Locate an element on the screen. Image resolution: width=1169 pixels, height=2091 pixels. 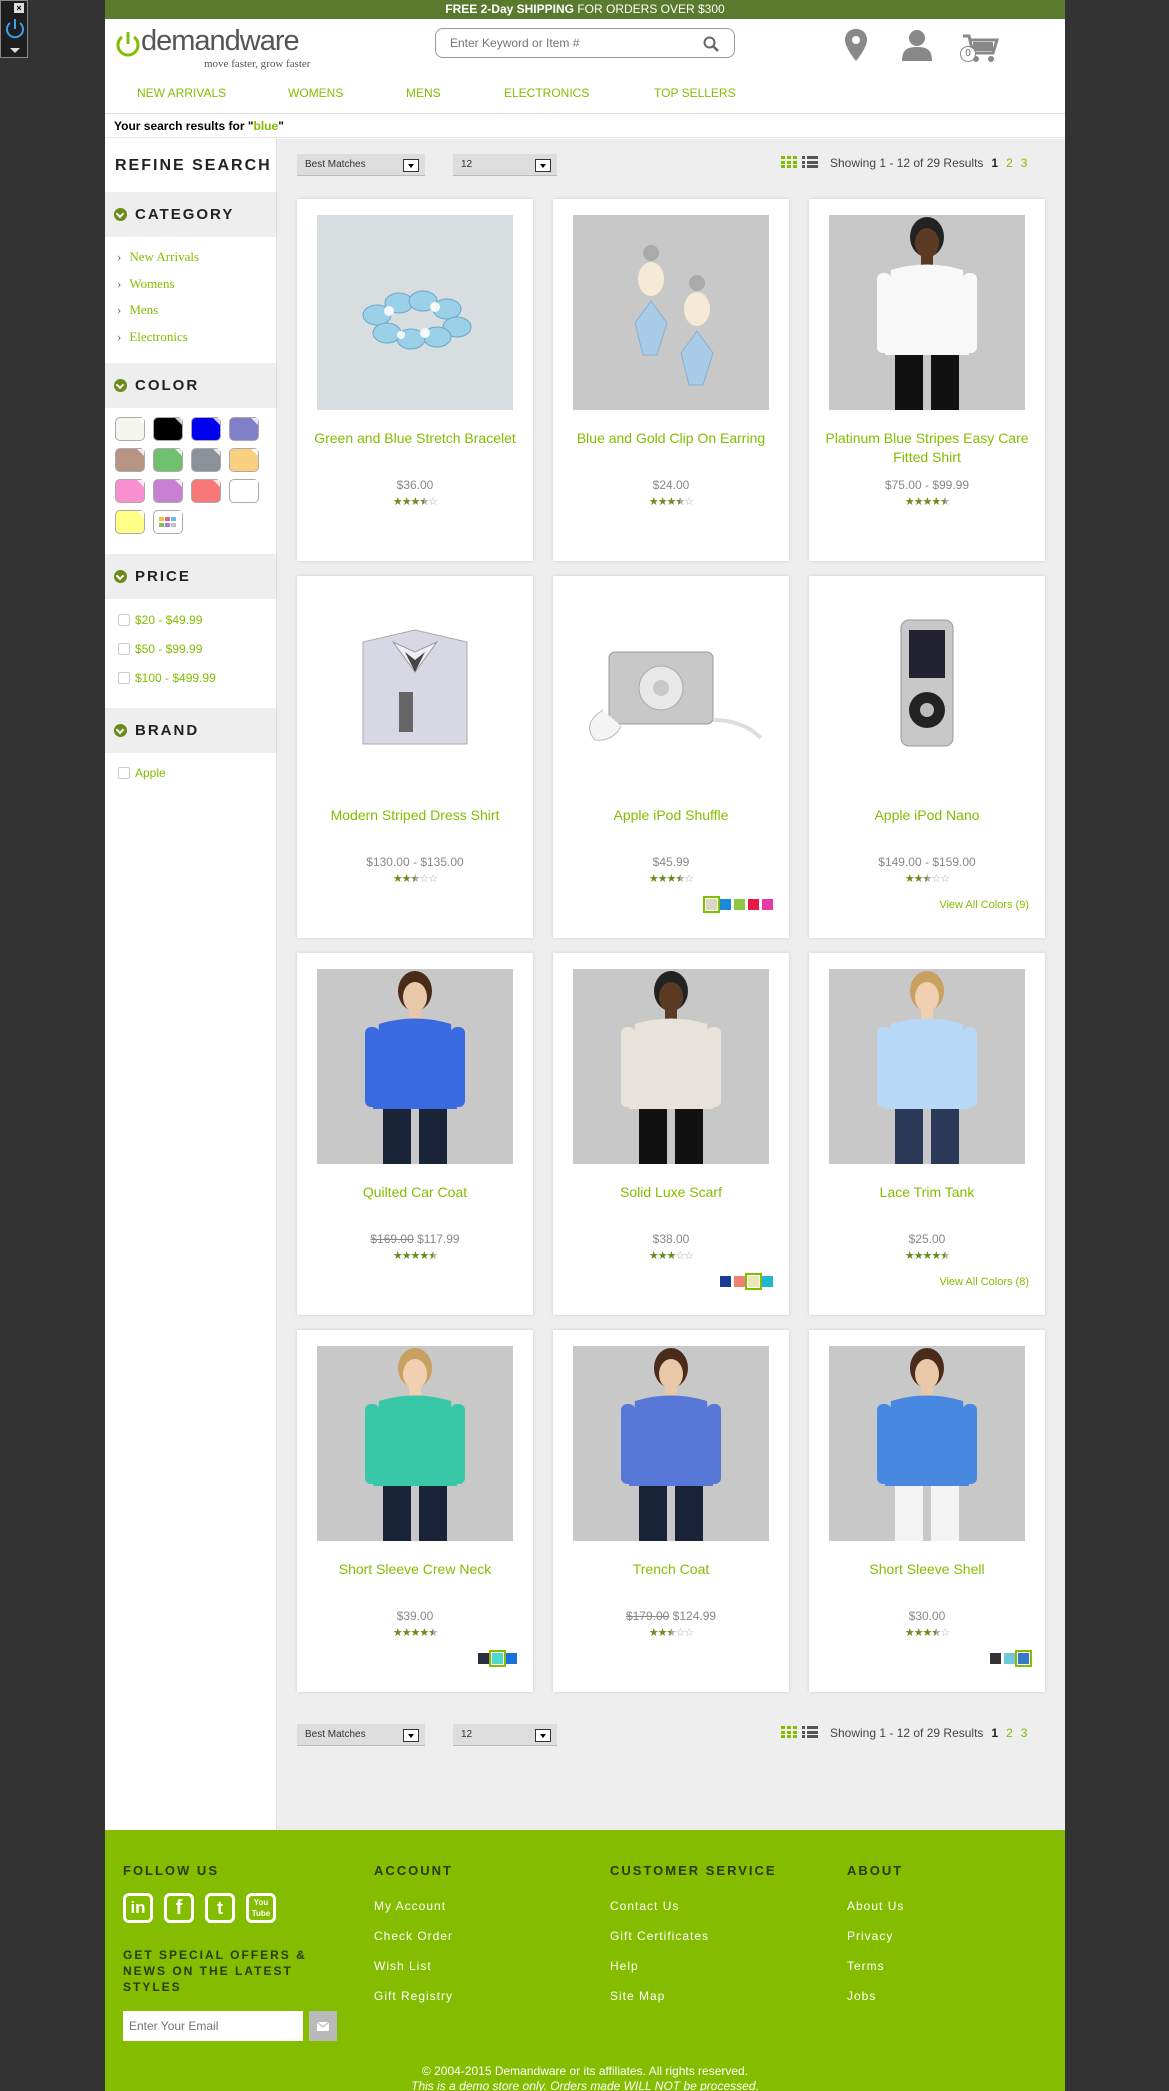
nav-mens: MENS is located at coordinates (423, 93).